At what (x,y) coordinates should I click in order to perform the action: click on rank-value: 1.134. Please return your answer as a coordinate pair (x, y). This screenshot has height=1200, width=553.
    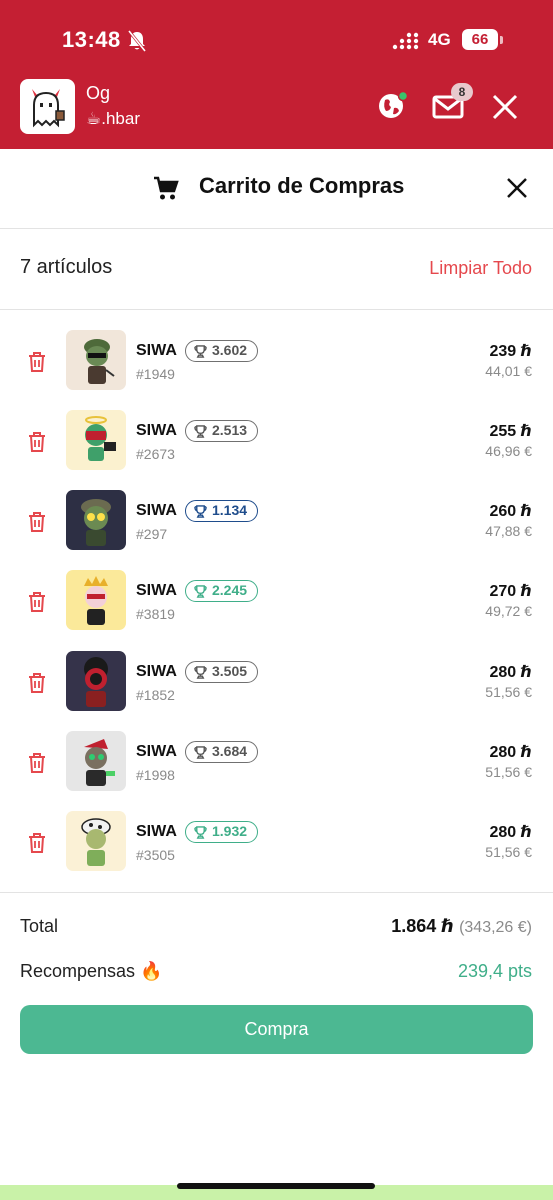
    Looking at the image, I should click on (230, 510).